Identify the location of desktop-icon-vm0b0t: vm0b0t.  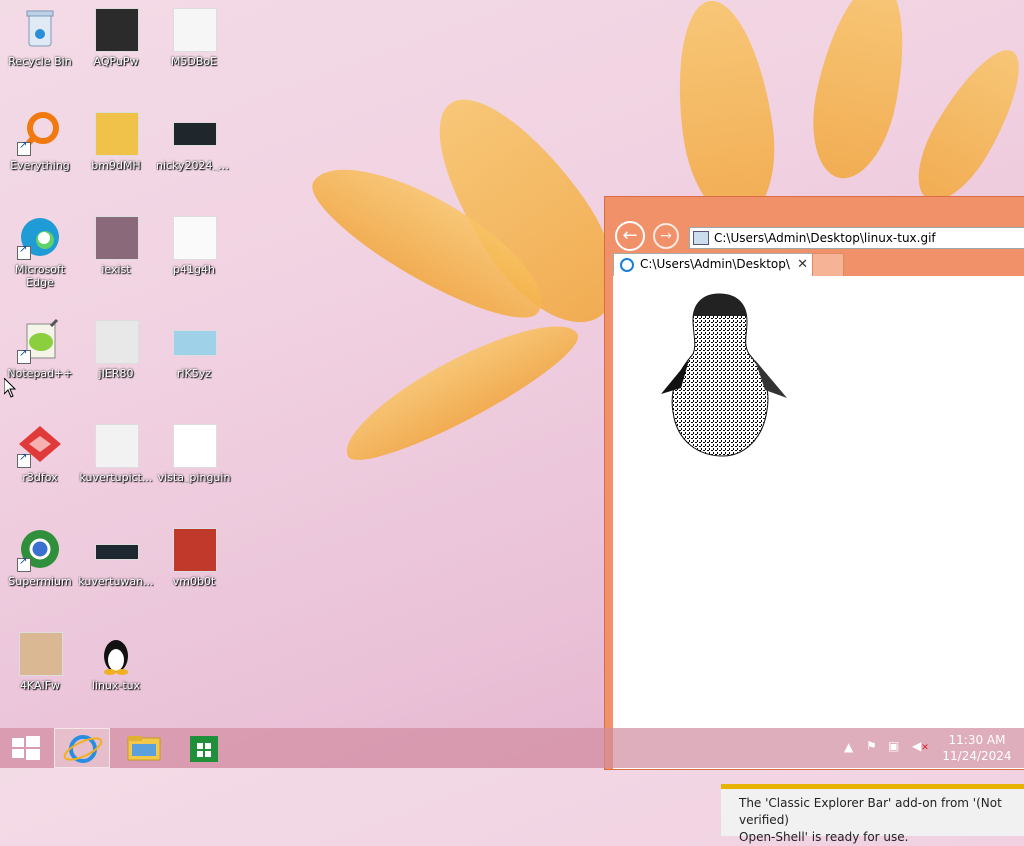
(194, 557).